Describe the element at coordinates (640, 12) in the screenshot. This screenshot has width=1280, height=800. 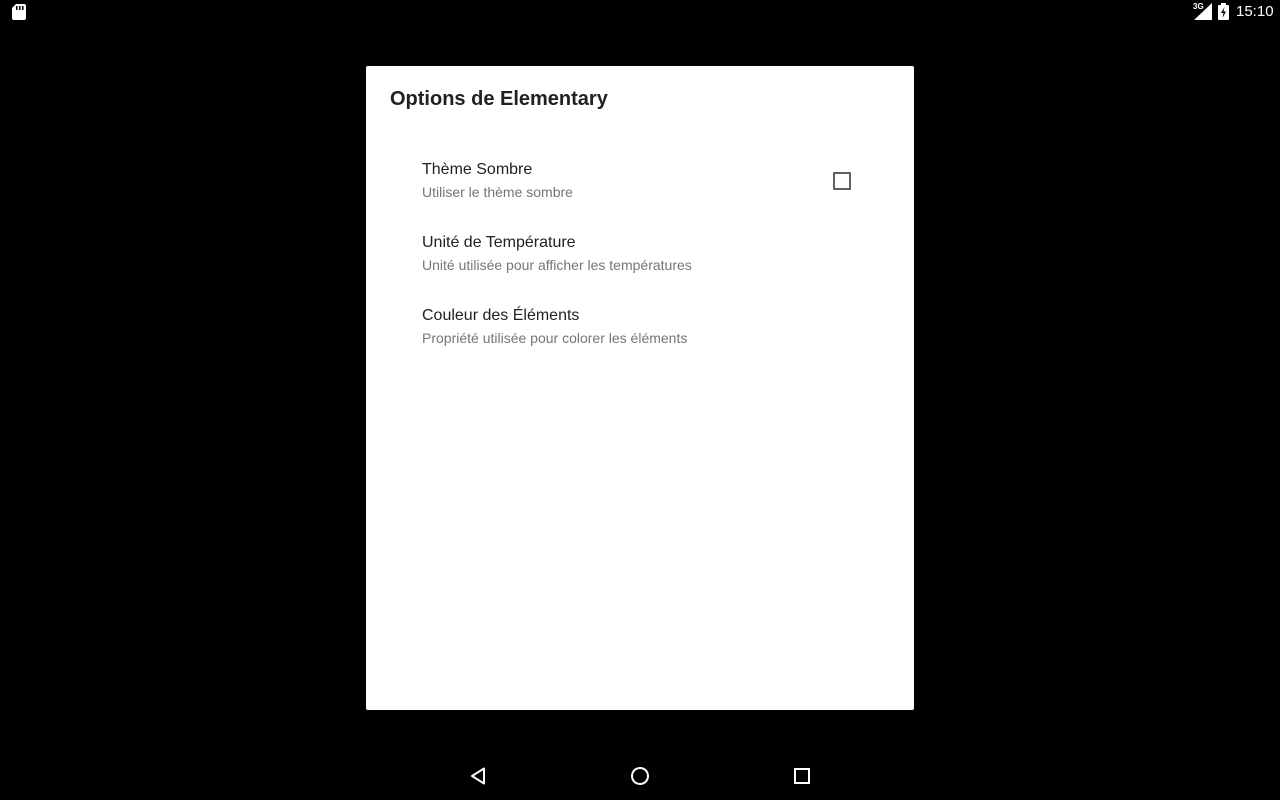
I see `status-bar: 3G 15:10` at that location.